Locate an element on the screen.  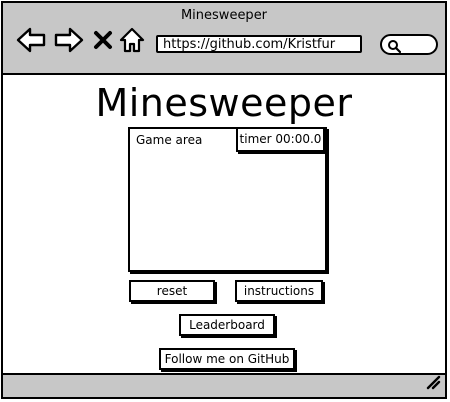
page-title: Minesweeper is located at coordinates (224, 103).